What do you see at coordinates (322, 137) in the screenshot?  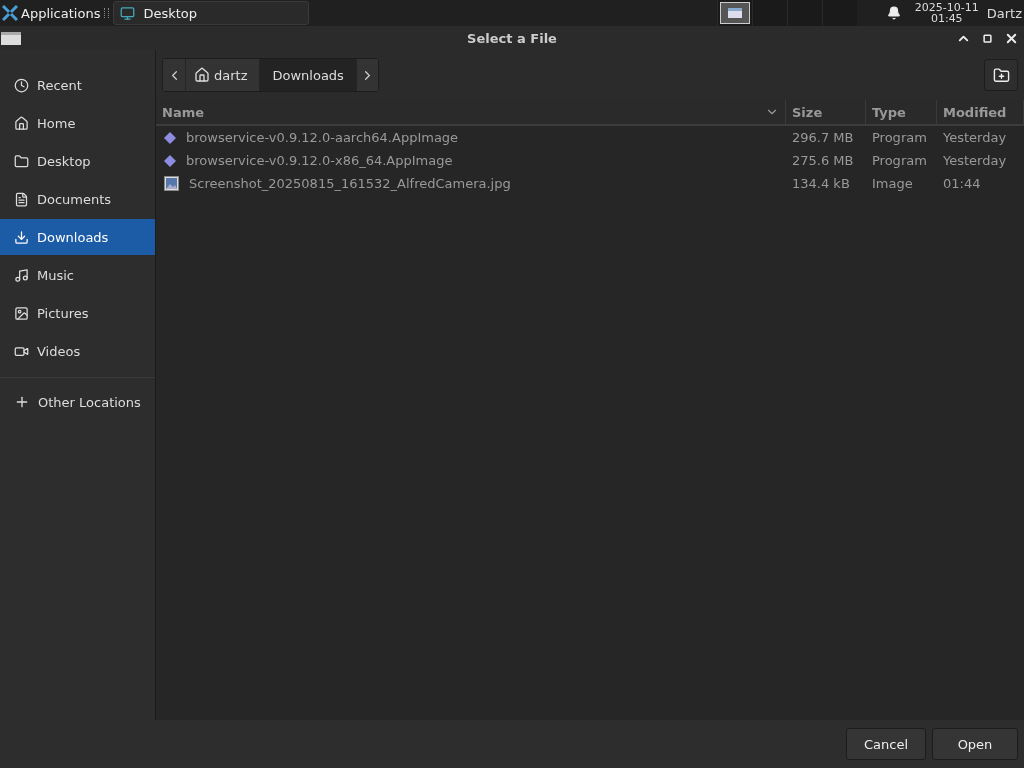 I see `file-name: browservice-v0.9.12.0-aarch64.AppImage` at bounding box center [322, 137].